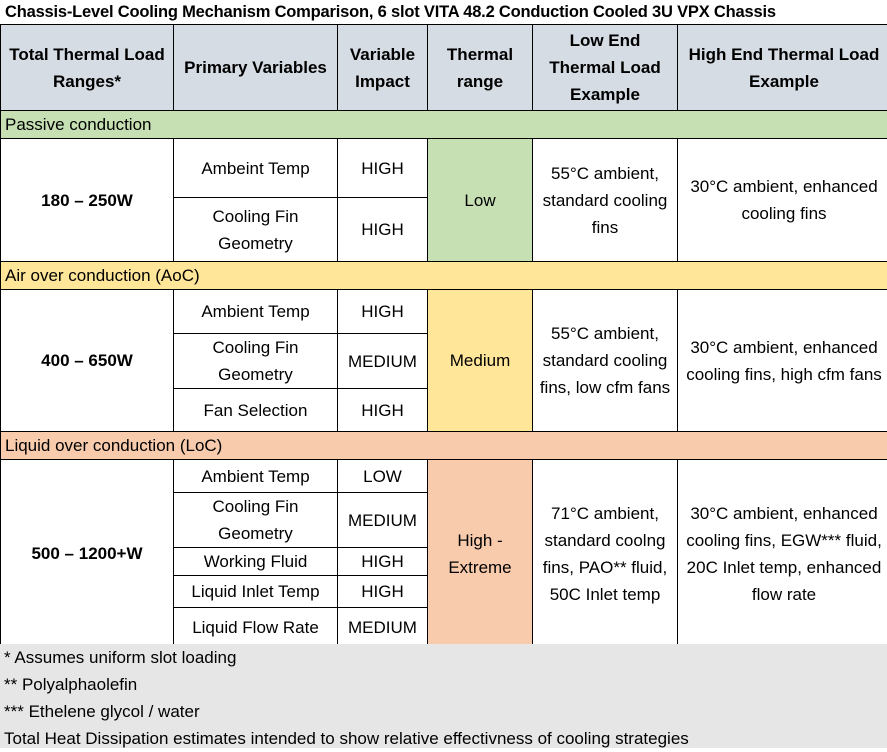 This screenshot has width=887, height=752. Describe the element at coordinates (782, 68) in the screenshot. I see `header-high-end-example: High End Thermal Load Example` at that location.